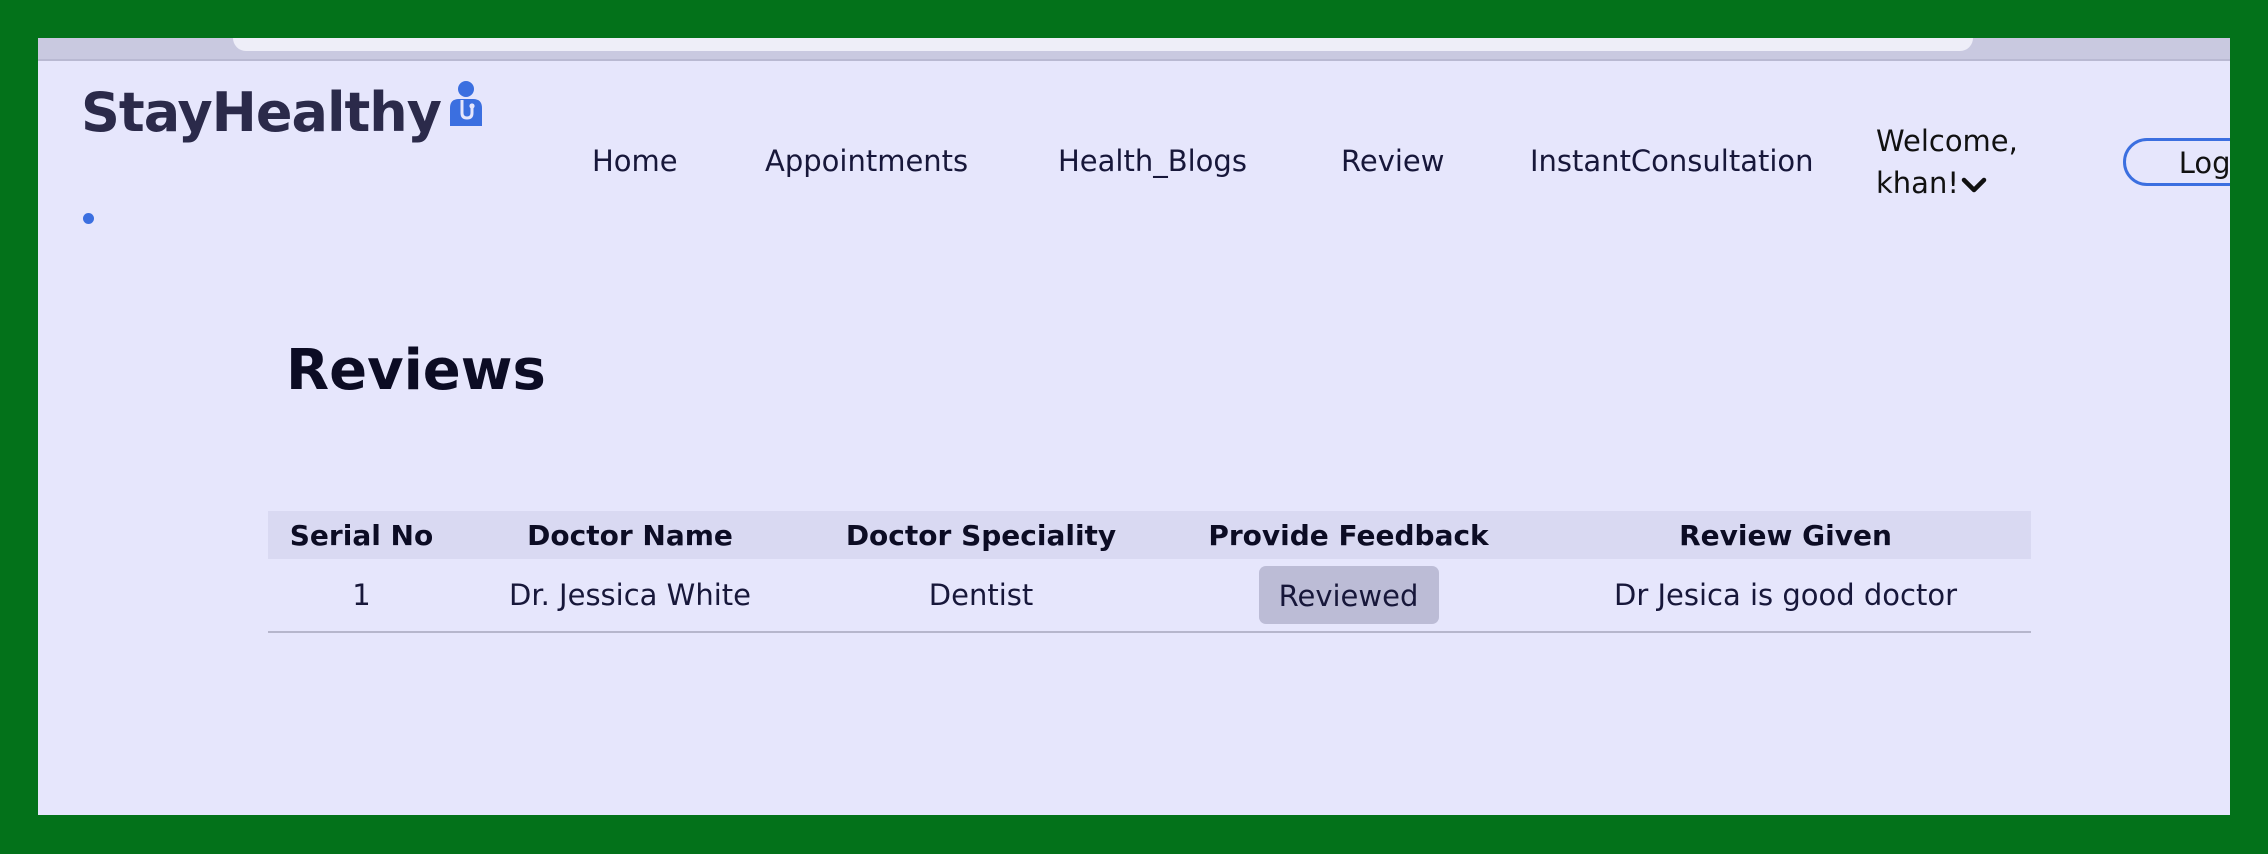  I want to click on decorative-dot, so click(88, 218).